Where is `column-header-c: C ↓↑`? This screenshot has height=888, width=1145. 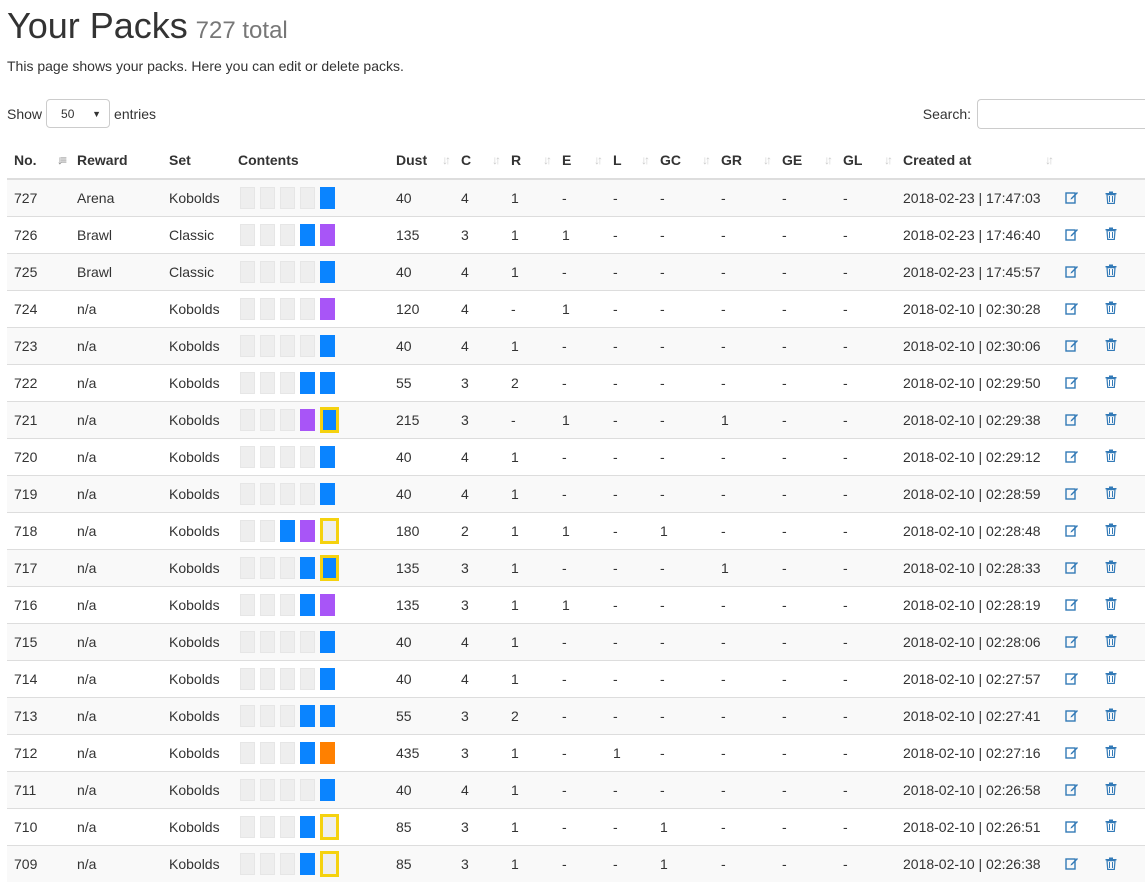 column-header-c: C ↓↑ is located at coordinates (479, 161).